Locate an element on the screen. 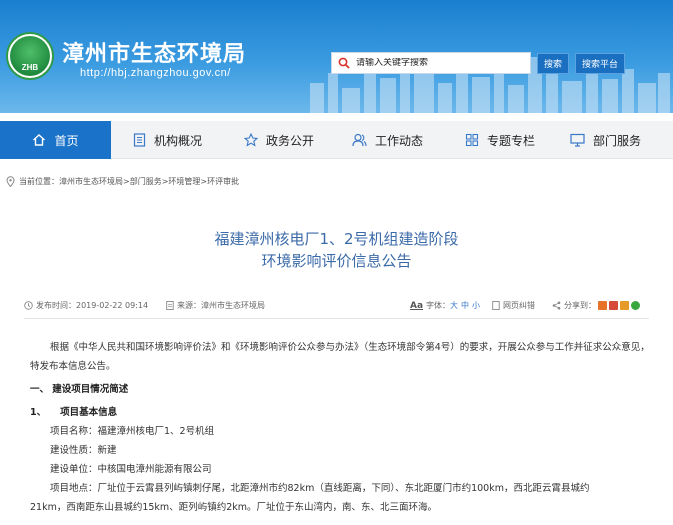  share-weibo-icon is located at coordinates (624, 305).